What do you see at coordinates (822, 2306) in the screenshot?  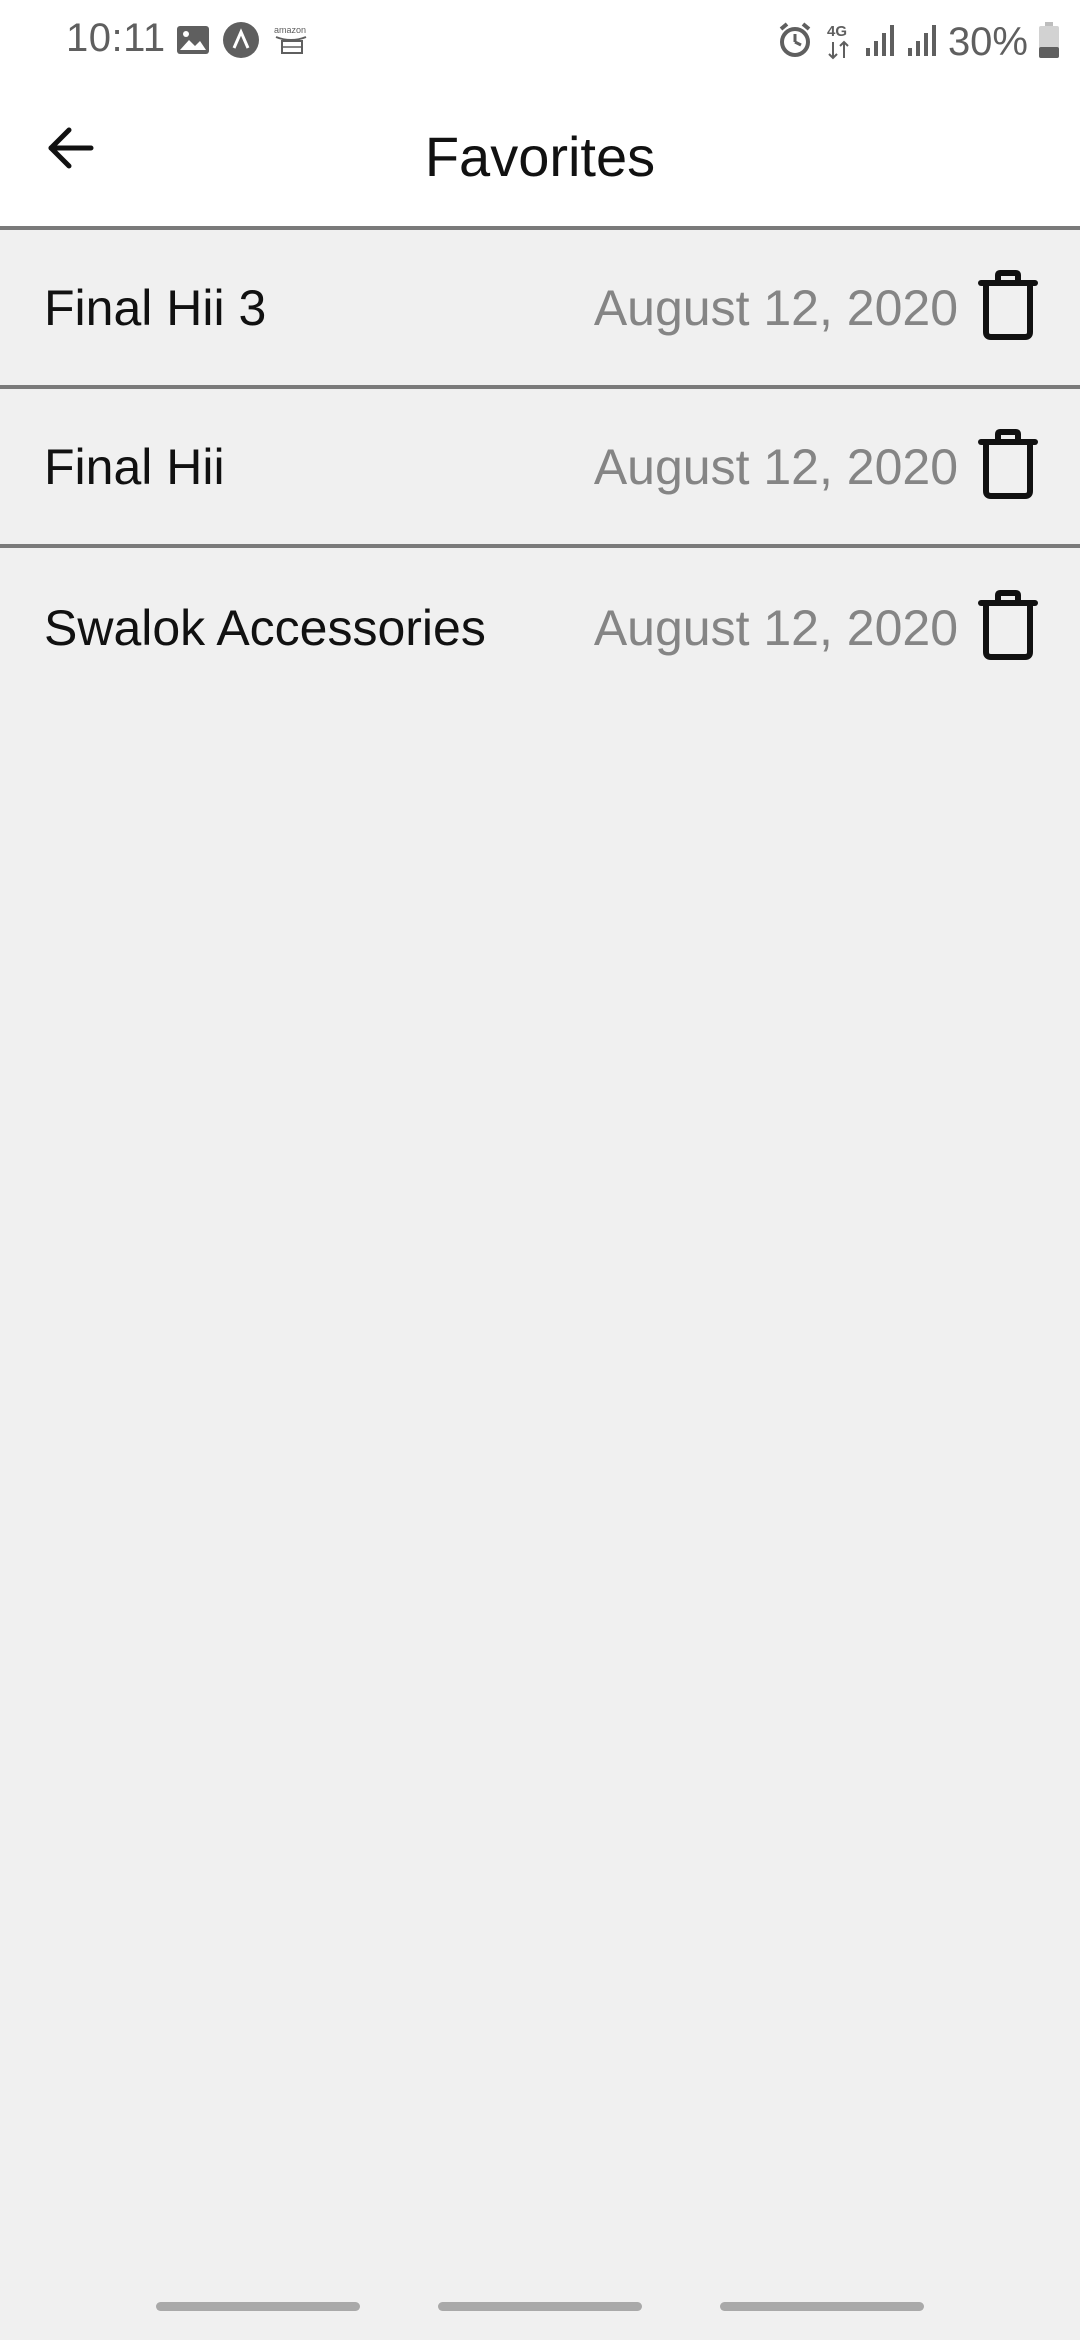 I see `nav-back-handle` at bounding box center [822, 2306].